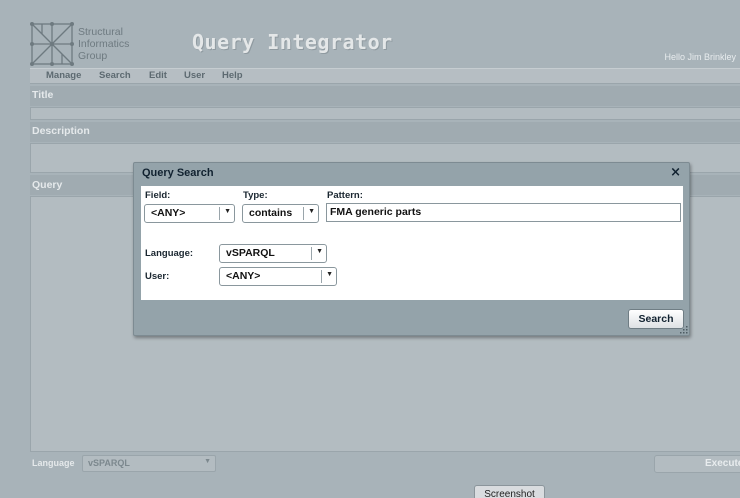 The width and height of the screenshot is (740, 498). What do you see at coordinates (684, 330) in the screenshot?
I see `resize-grip-icon` at bounding box center [684, 330].